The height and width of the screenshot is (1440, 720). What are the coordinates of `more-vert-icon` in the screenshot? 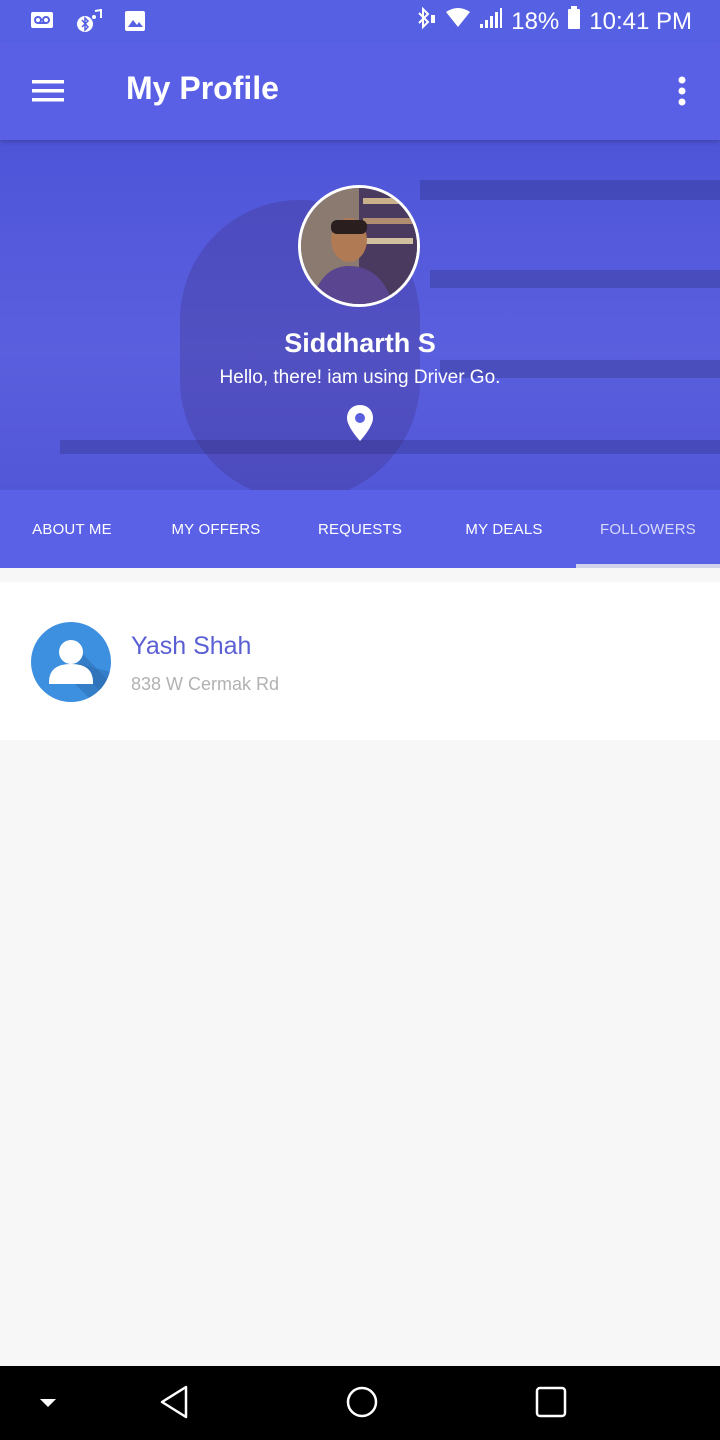 It's located at (682, 92).